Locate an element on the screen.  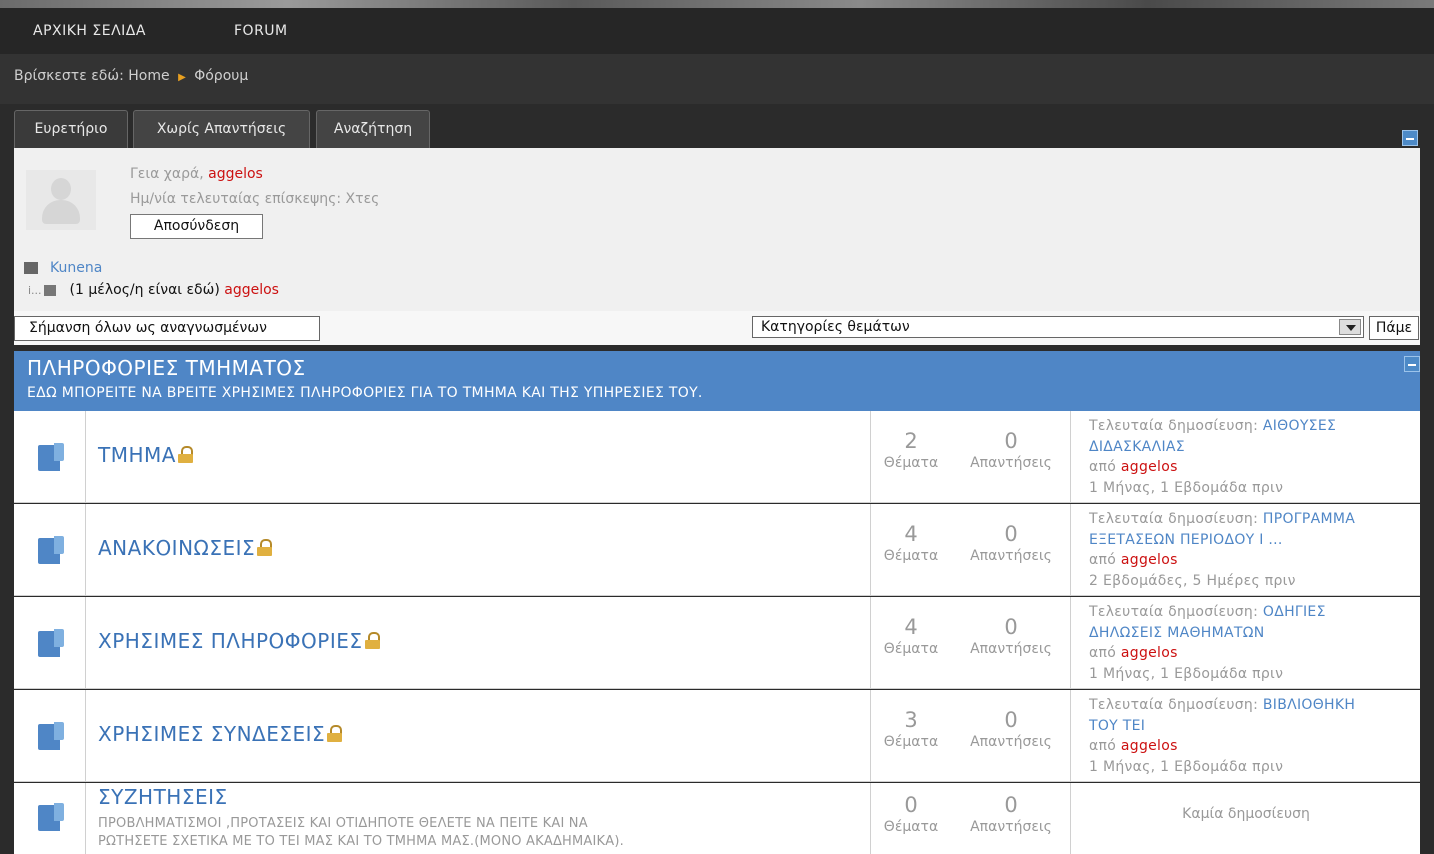
collapse-section-icon is located at coordinates (1412, 364).